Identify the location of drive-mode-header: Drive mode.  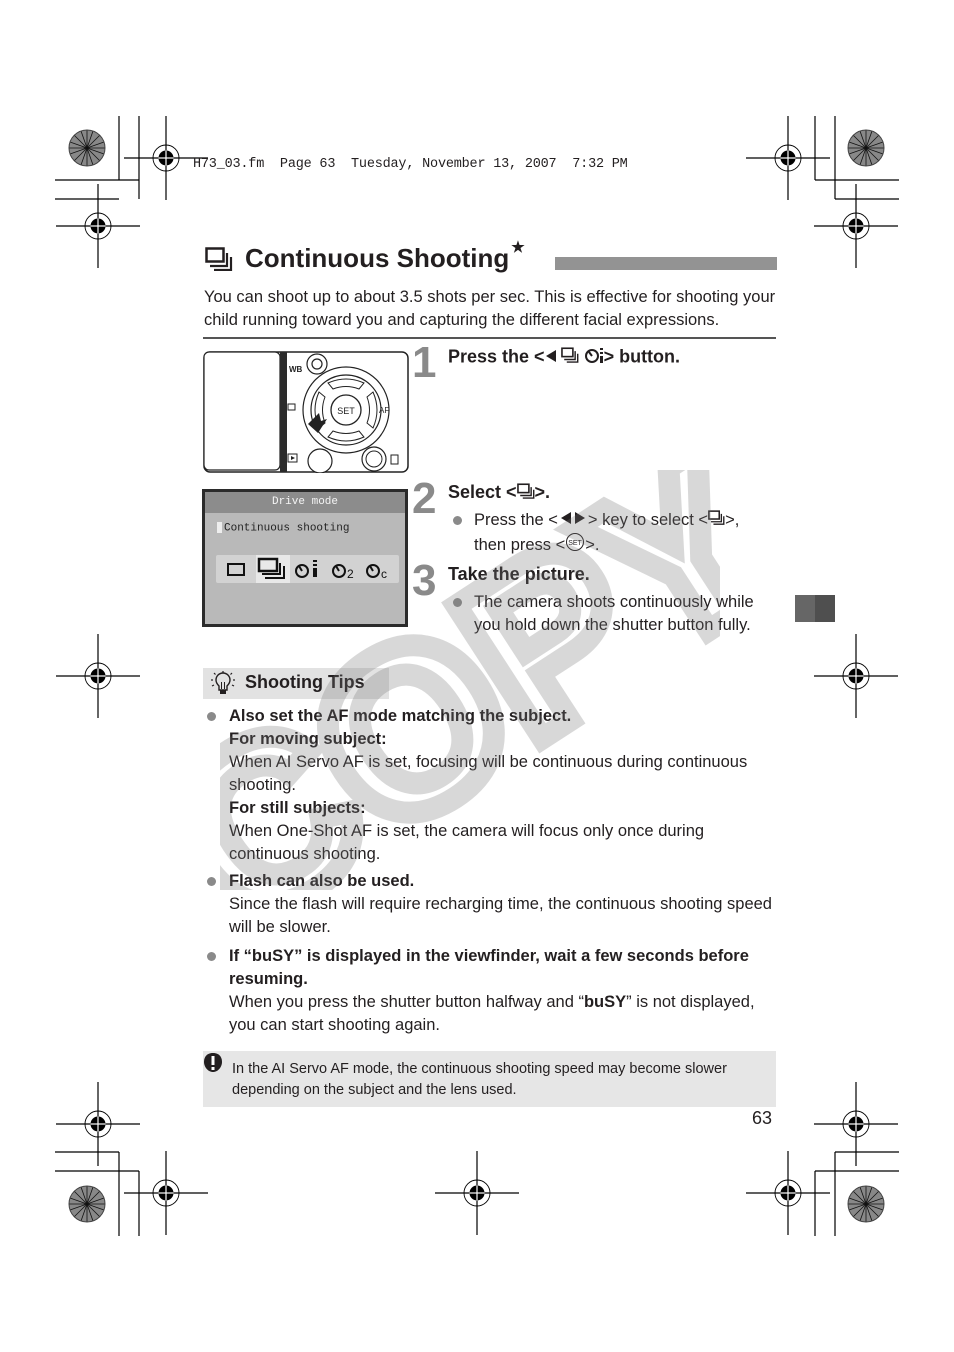
(305, 502).